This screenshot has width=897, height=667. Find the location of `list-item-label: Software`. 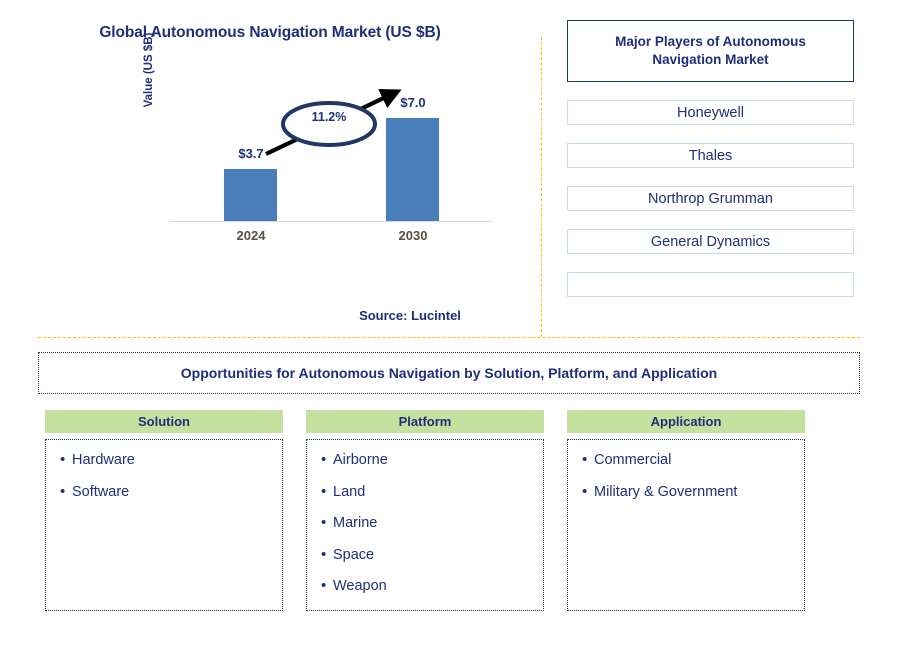

list-item-label: Software is located at coordinates (101, 491).